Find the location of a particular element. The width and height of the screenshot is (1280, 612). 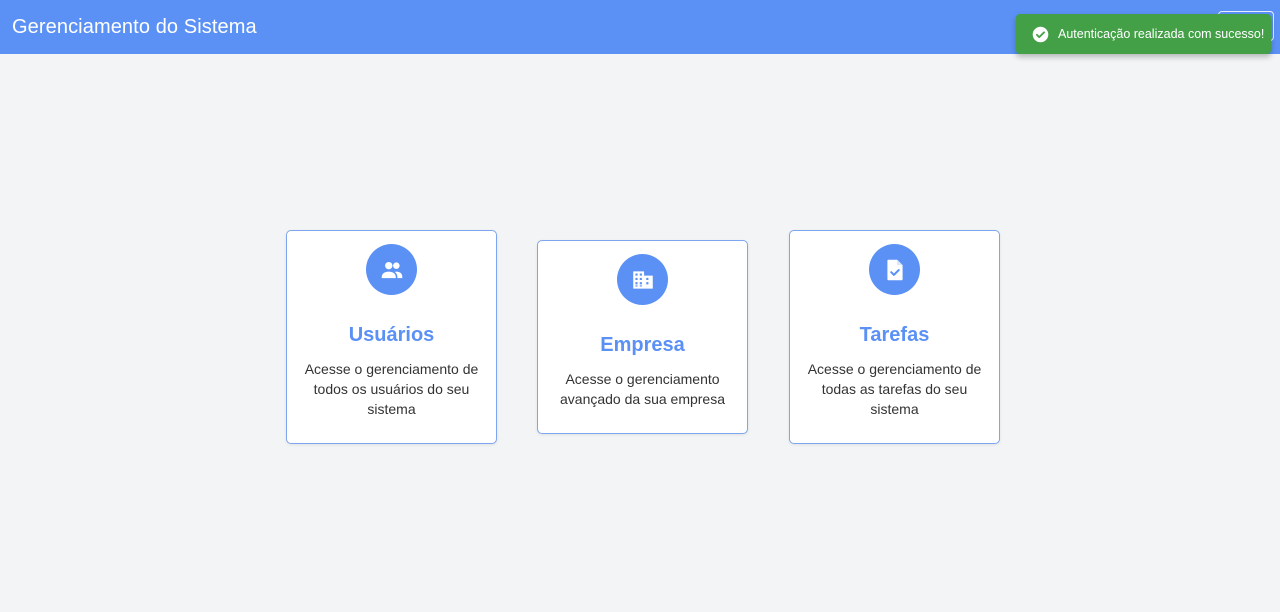

card-title: Tarefas is located at coordinates (894, 335).